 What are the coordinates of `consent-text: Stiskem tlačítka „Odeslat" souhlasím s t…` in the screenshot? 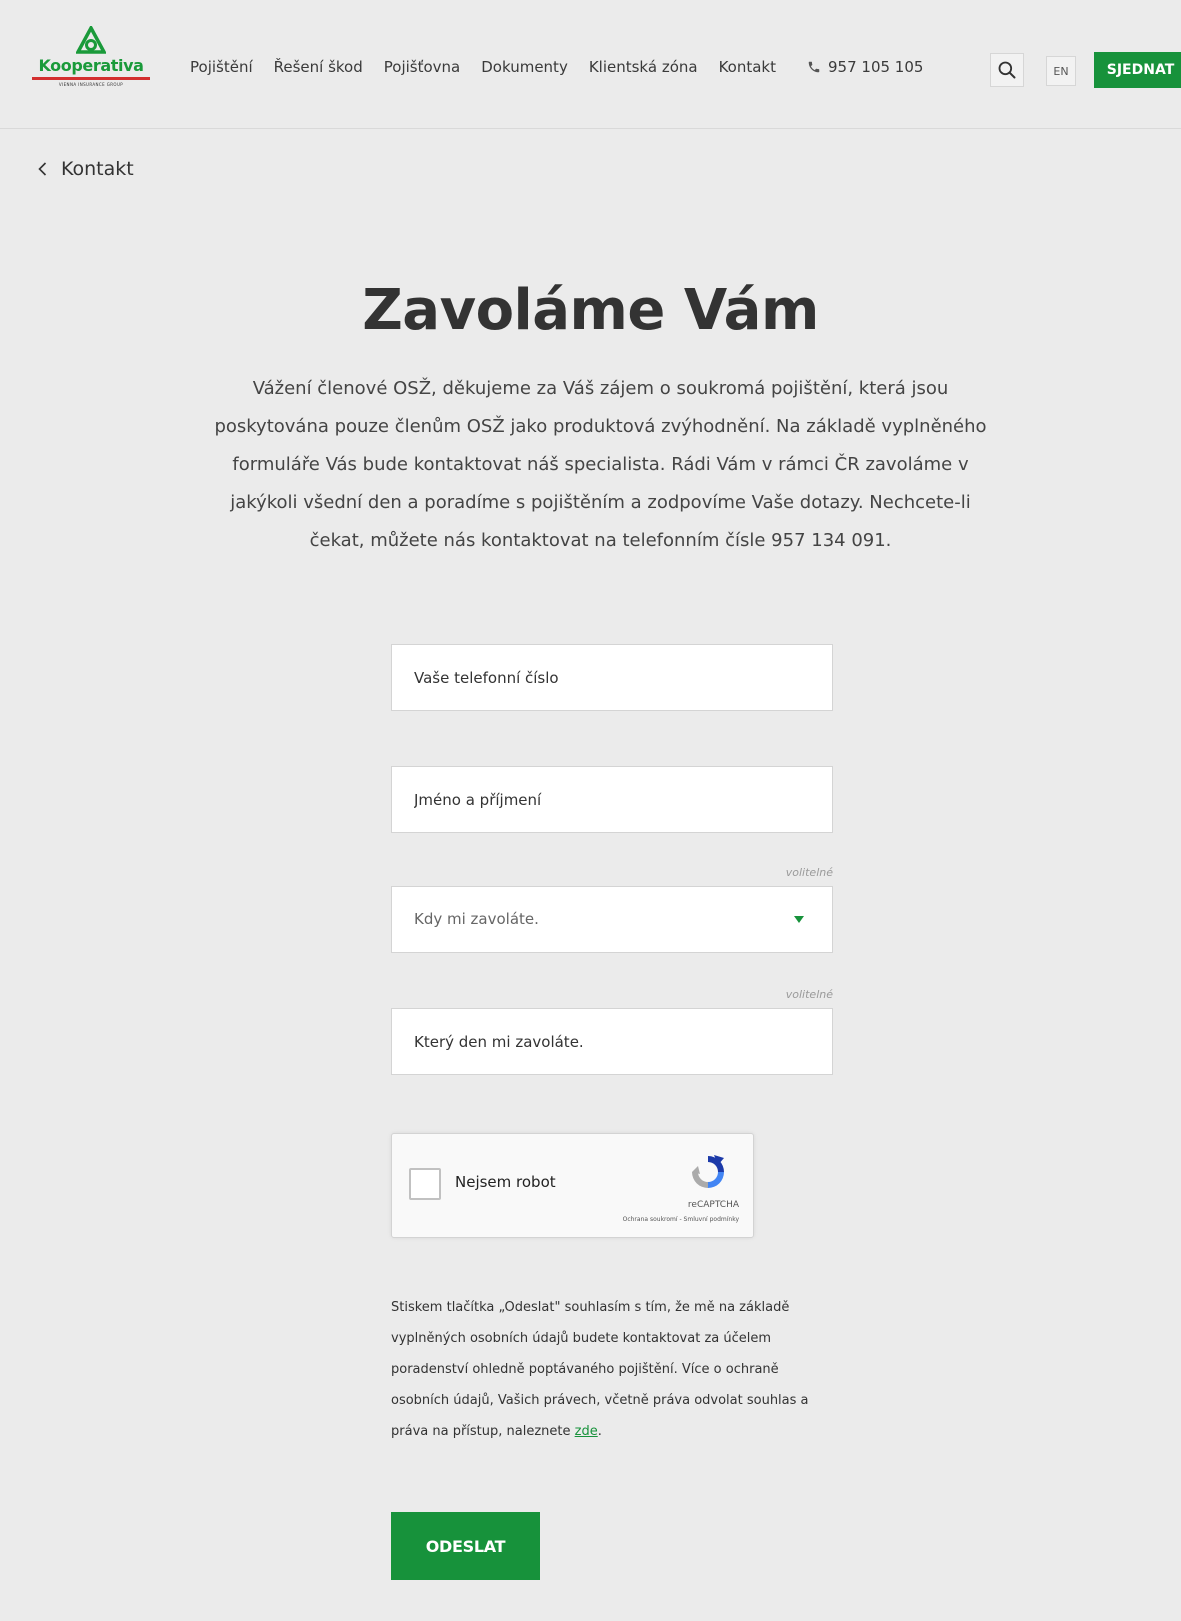 It's located at (615, 1369).